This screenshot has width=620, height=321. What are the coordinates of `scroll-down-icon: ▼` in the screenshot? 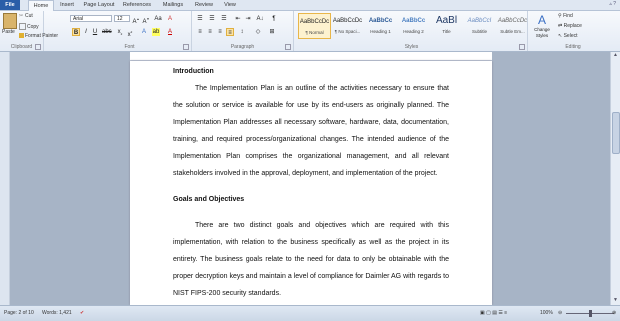 It's located at (615, 301).